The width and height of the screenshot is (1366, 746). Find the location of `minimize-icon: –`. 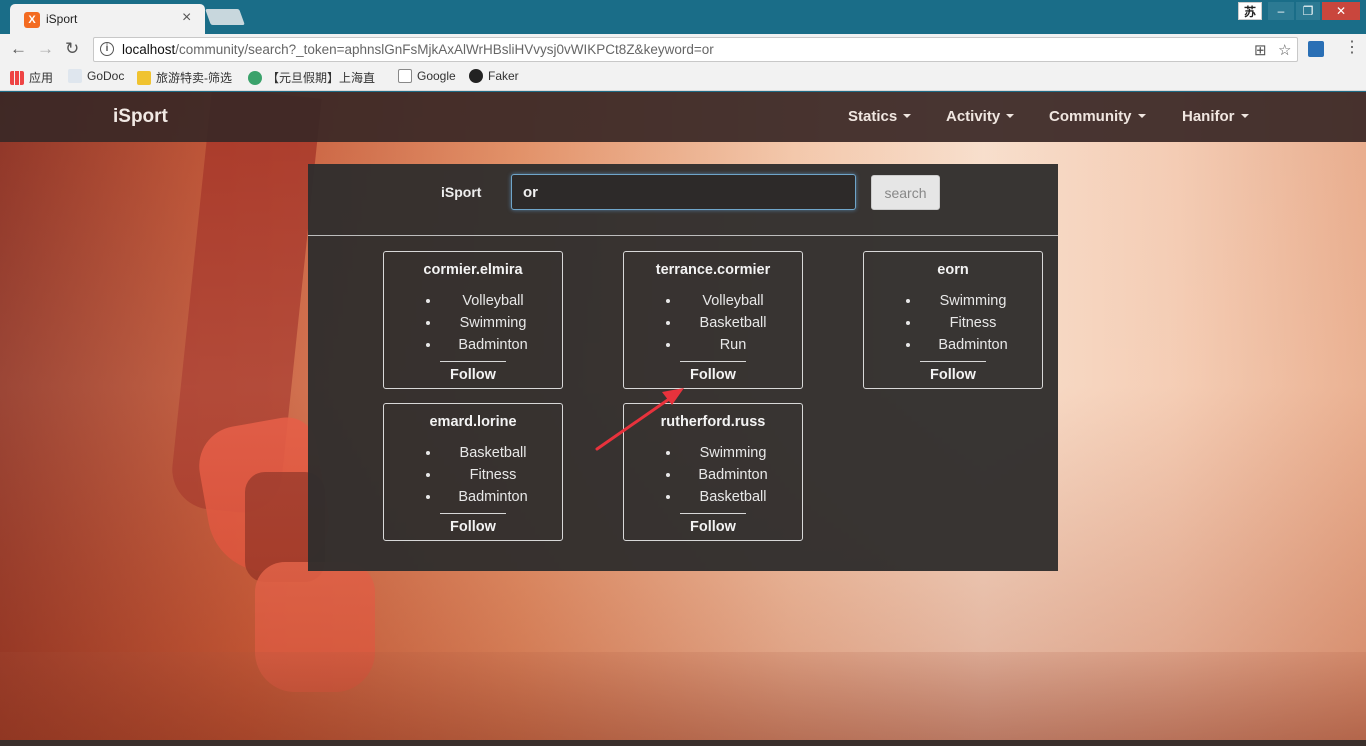

minimize-icon: – is located at coordinates (1281, 11).